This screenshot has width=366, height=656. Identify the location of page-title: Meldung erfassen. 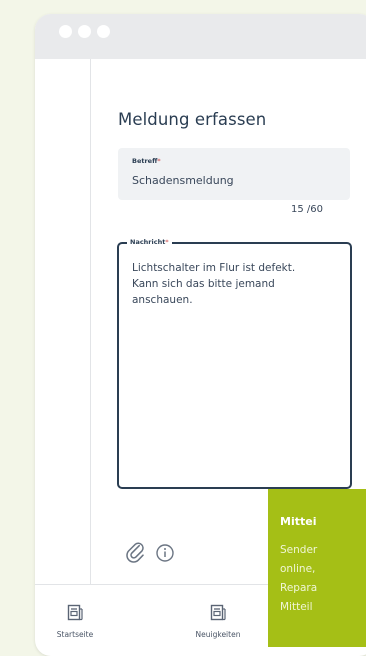
(192, 119).